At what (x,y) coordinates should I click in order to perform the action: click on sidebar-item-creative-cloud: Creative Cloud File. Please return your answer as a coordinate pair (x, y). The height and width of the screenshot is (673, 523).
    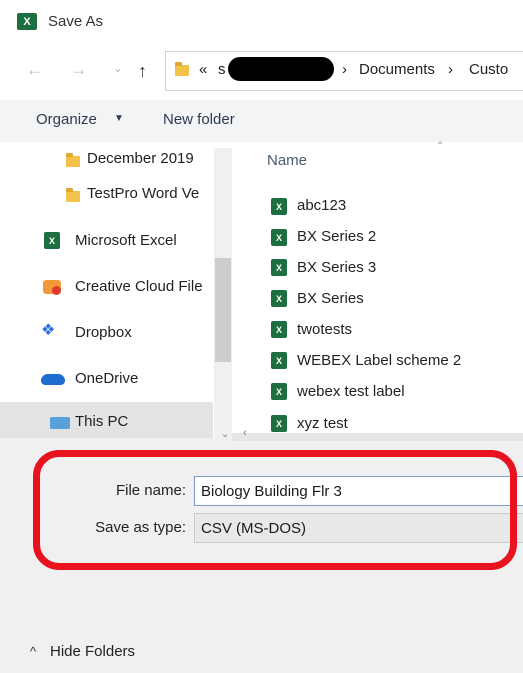
    Looking at the image, I should click on (144, 286).